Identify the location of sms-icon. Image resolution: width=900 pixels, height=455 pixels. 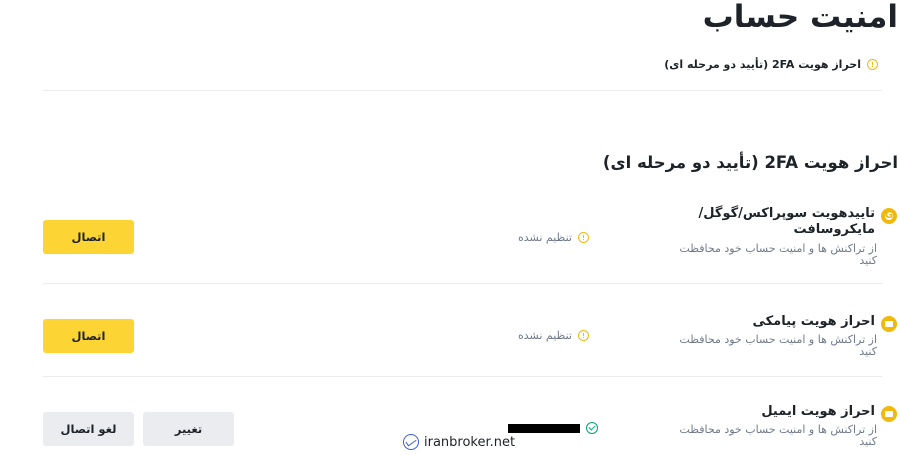
(889, 324).